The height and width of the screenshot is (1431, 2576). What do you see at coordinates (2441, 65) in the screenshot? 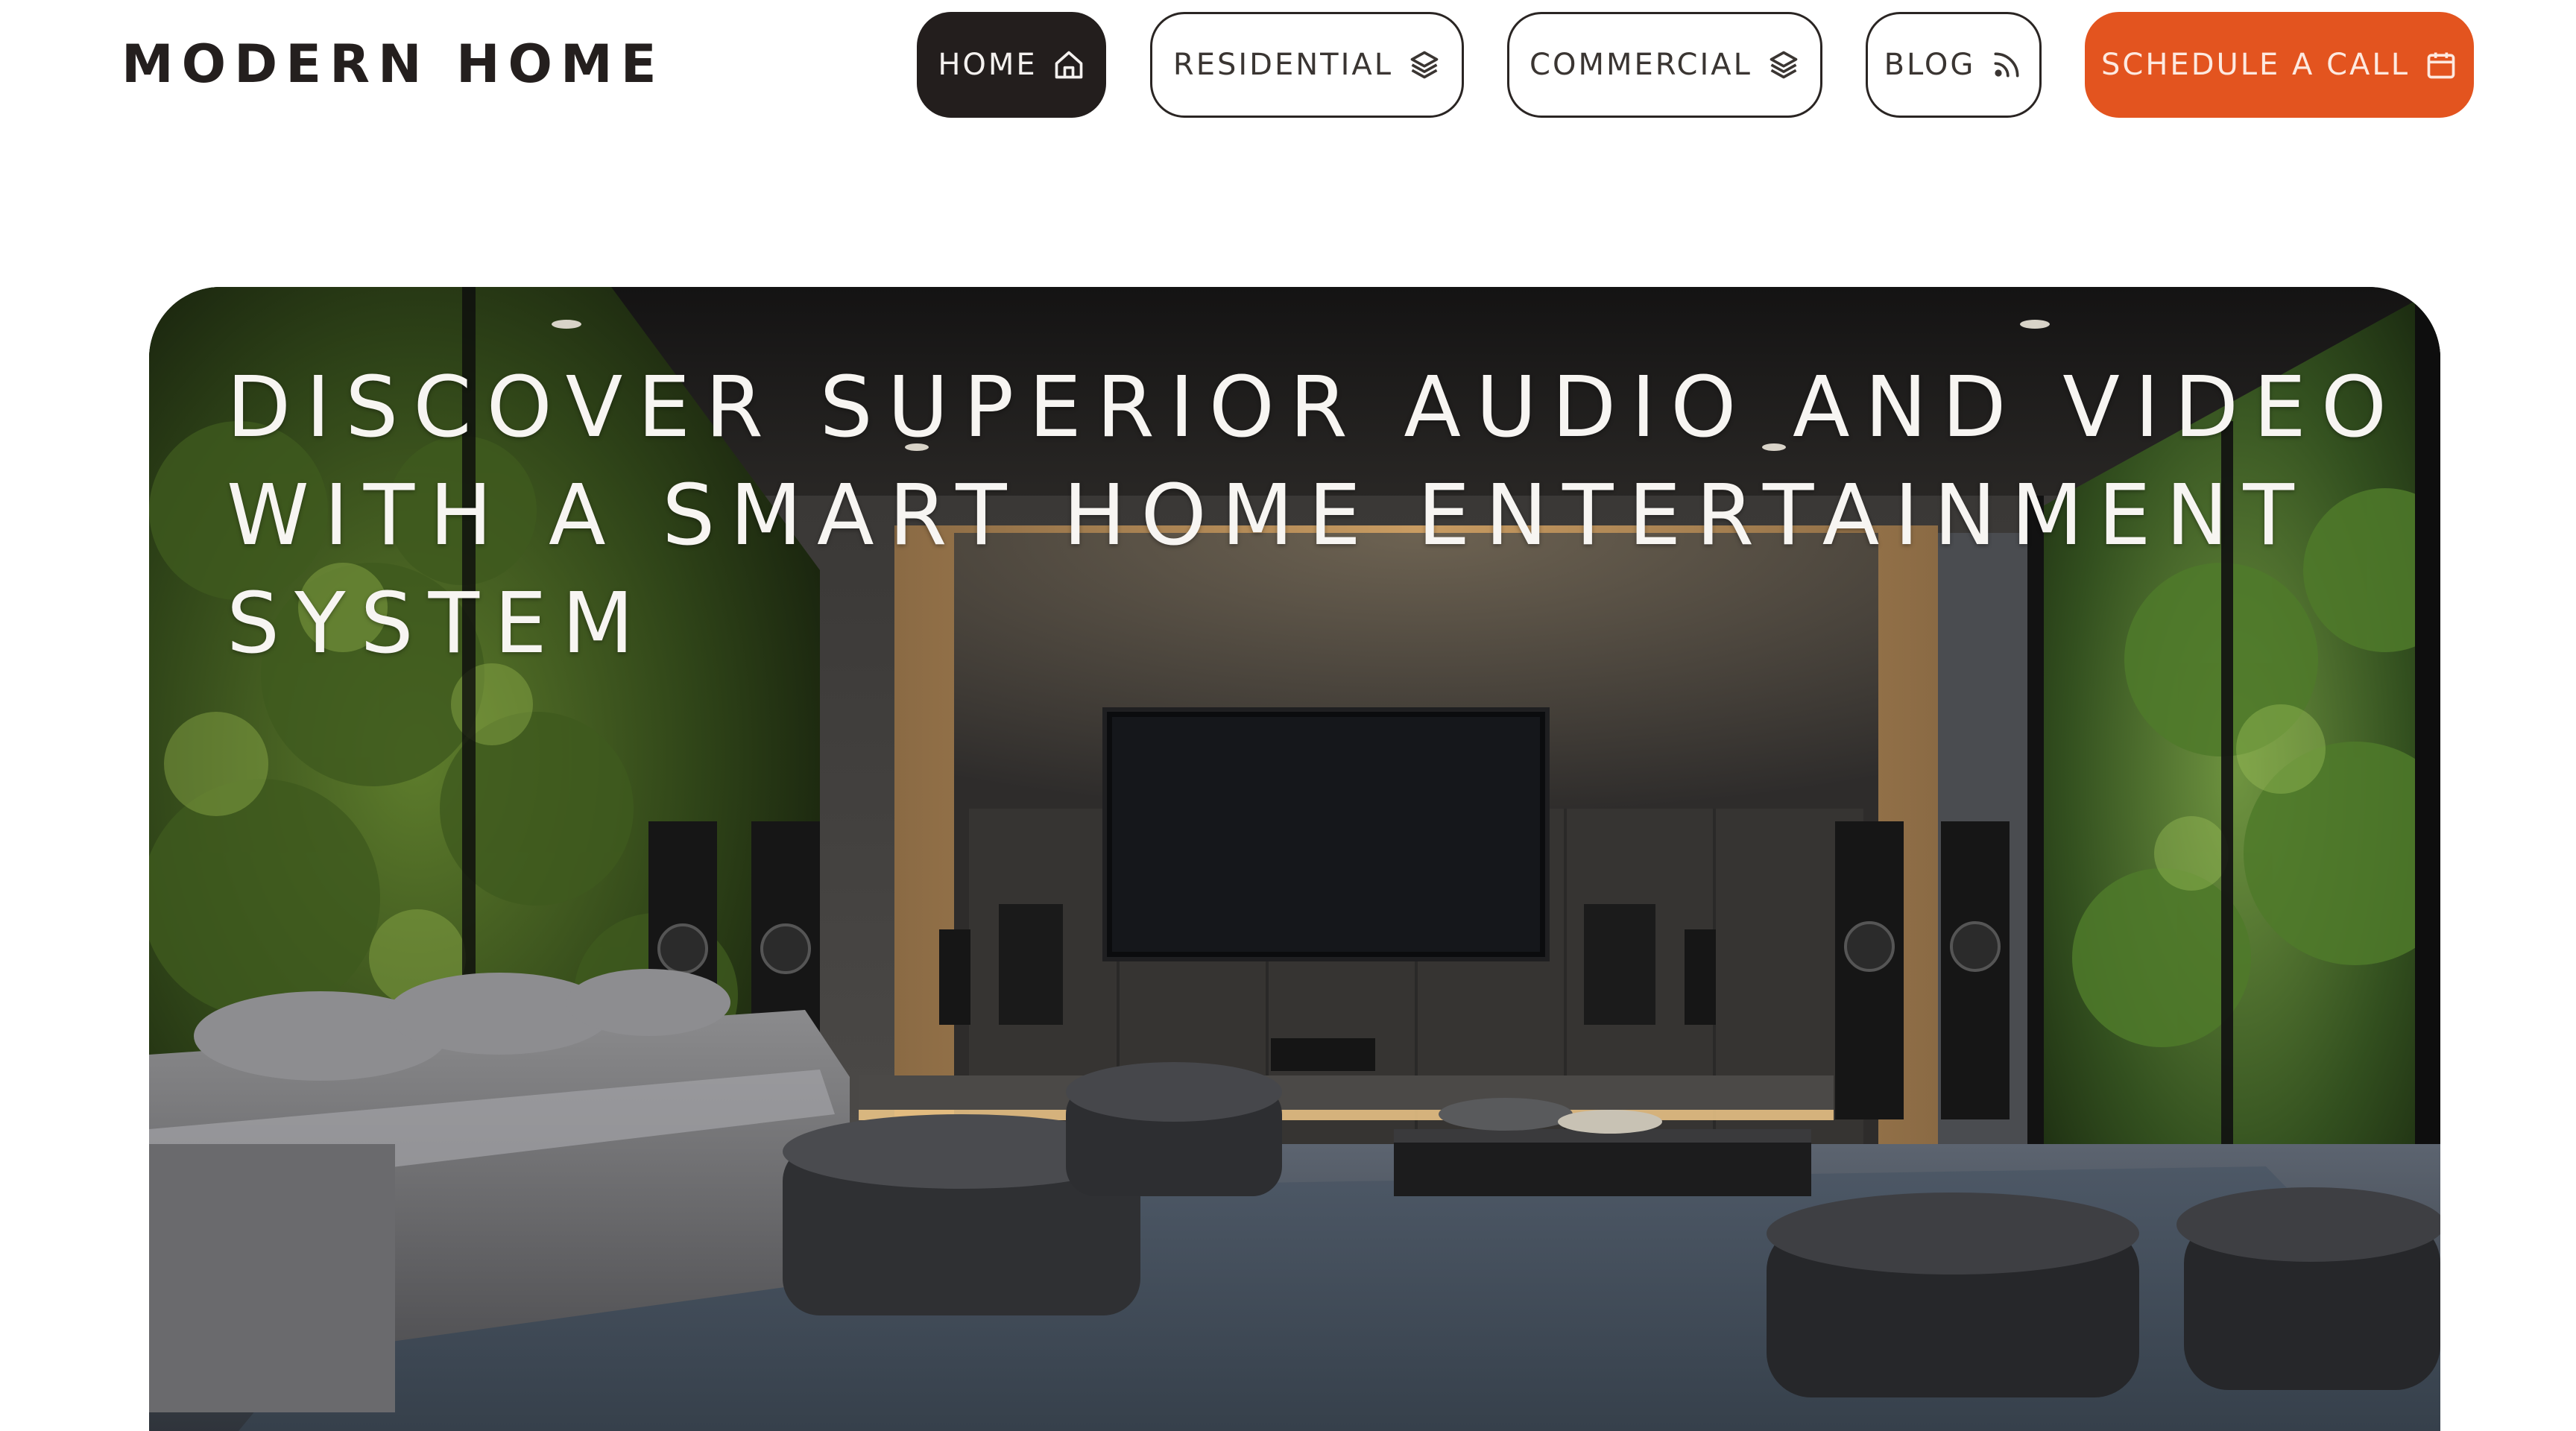
I see `calendar-icon` at bounding box center [2441, 65].